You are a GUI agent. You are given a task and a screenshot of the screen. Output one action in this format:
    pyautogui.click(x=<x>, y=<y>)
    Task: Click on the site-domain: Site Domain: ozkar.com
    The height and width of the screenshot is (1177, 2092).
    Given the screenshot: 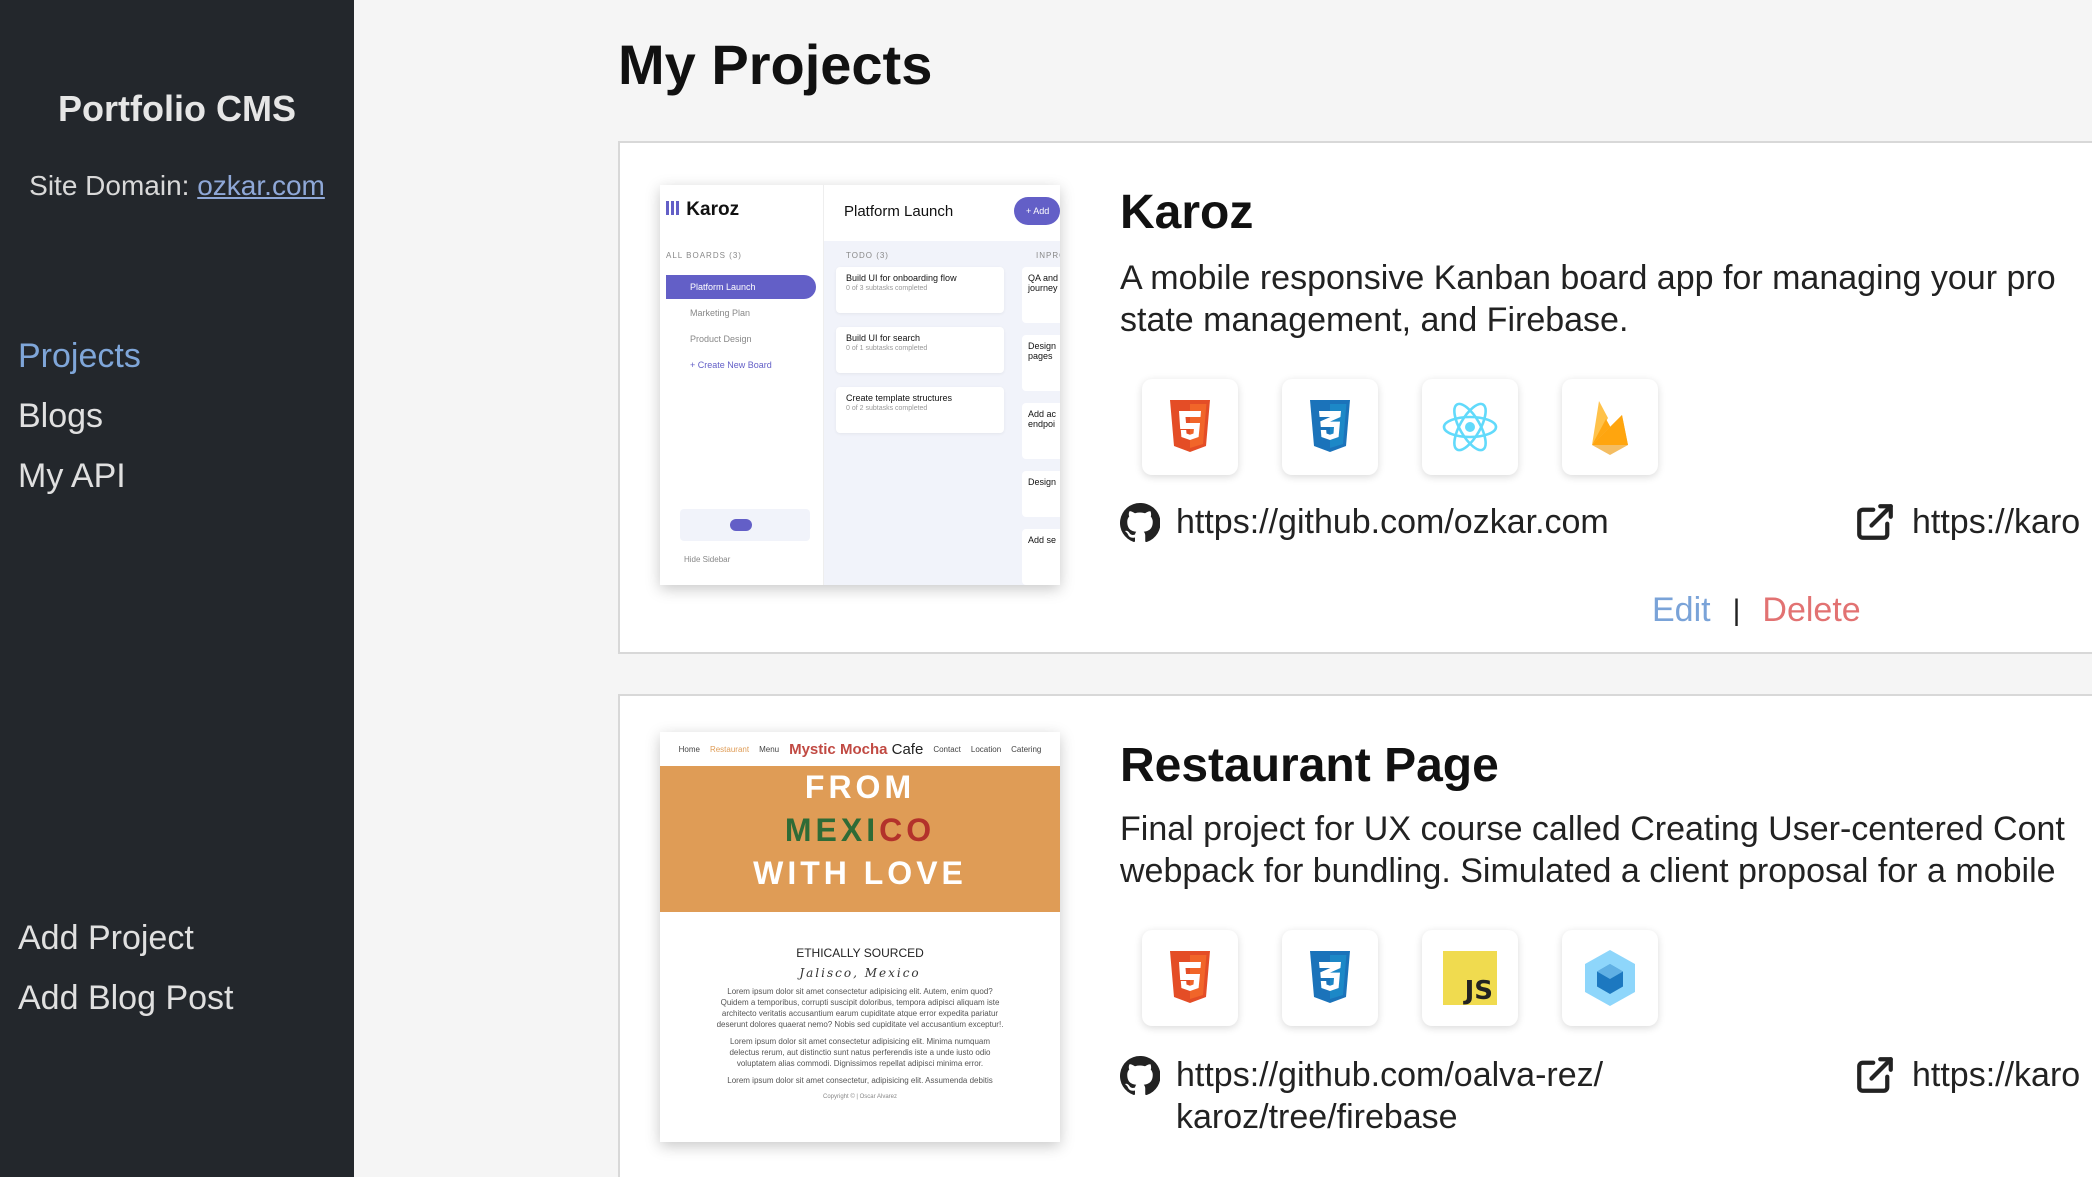 What is the action you would take?
    pyautogui.click(x=177, y=186)
    